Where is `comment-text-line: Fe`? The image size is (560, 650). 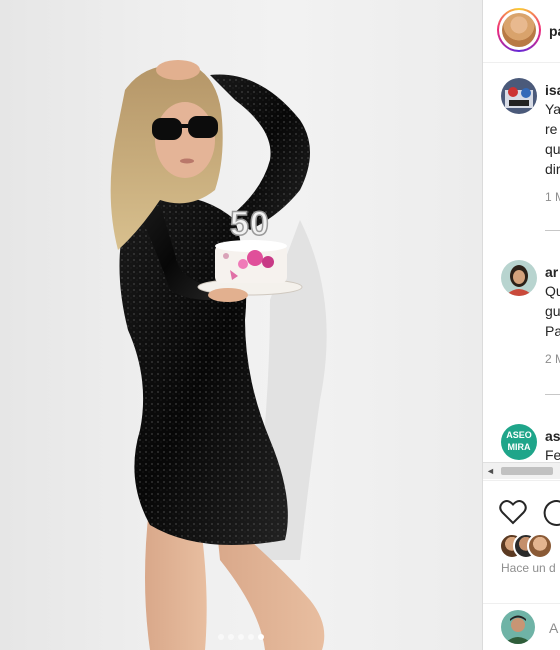
comment-text-line: Fe is located at coordinates (552, 455).